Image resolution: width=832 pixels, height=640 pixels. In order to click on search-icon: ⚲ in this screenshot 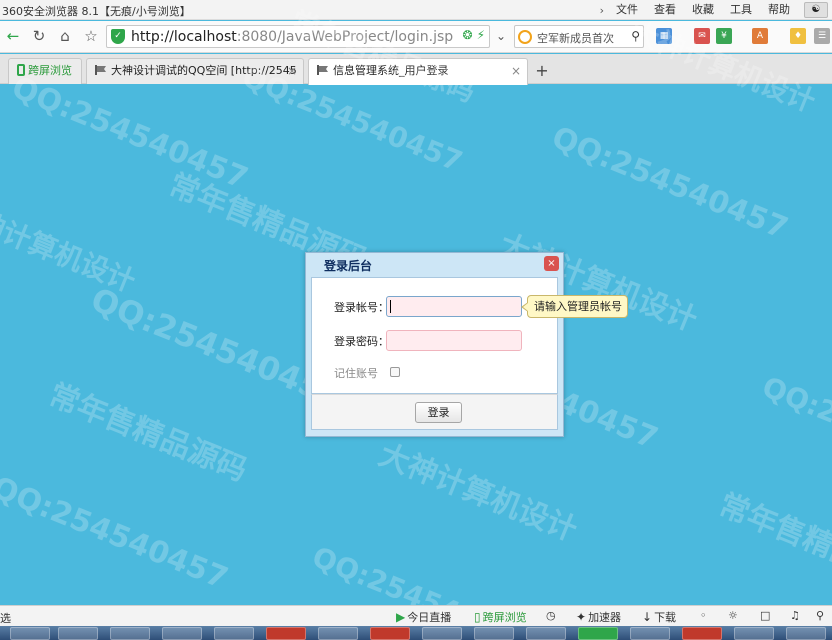, I will do `click(635, 36)`.